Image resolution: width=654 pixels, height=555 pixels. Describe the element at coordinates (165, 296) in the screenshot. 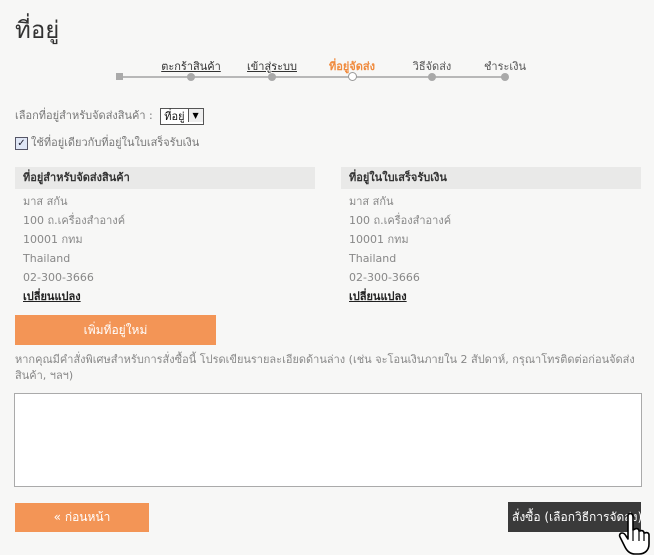

I see `shipping-change-link: เปลี่ยนแปลง` at that location.